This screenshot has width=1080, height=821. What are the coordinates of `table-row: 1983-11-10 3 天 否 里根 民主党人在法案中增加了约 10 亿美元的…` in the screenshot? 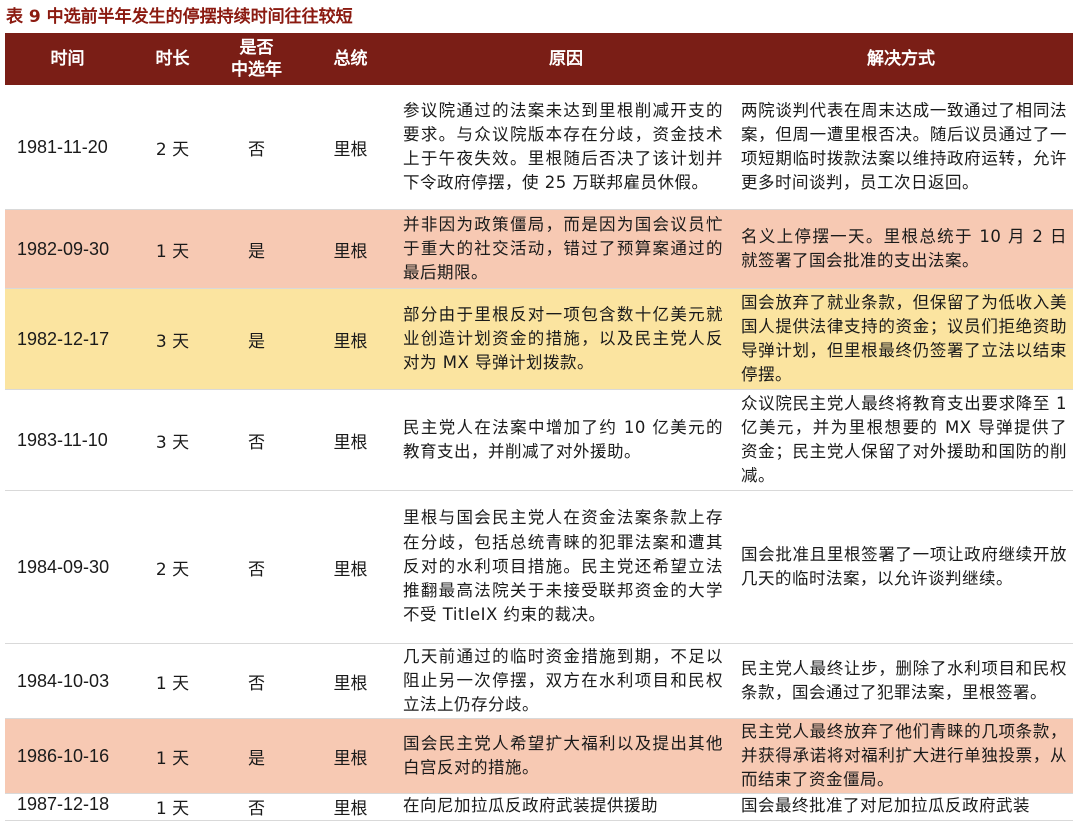 It's located at (539, 440).